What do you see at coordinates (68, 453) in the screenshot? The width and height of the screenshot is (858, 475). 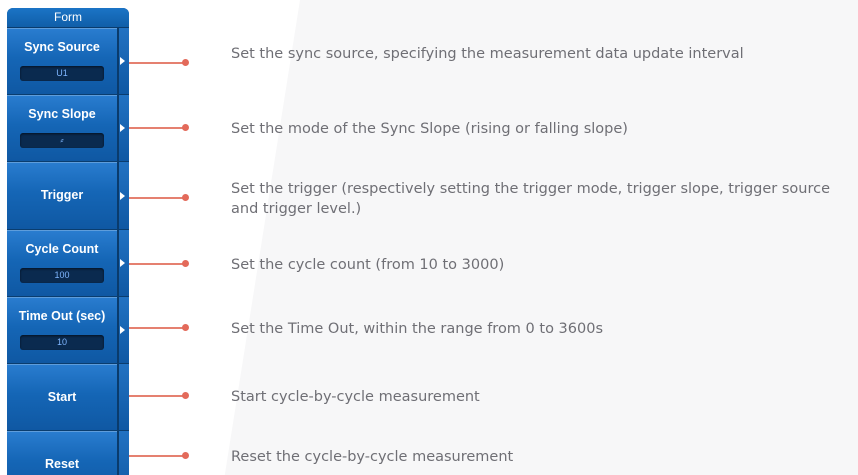 I see `reset-key: Reset` at bounding box center [68, 453].